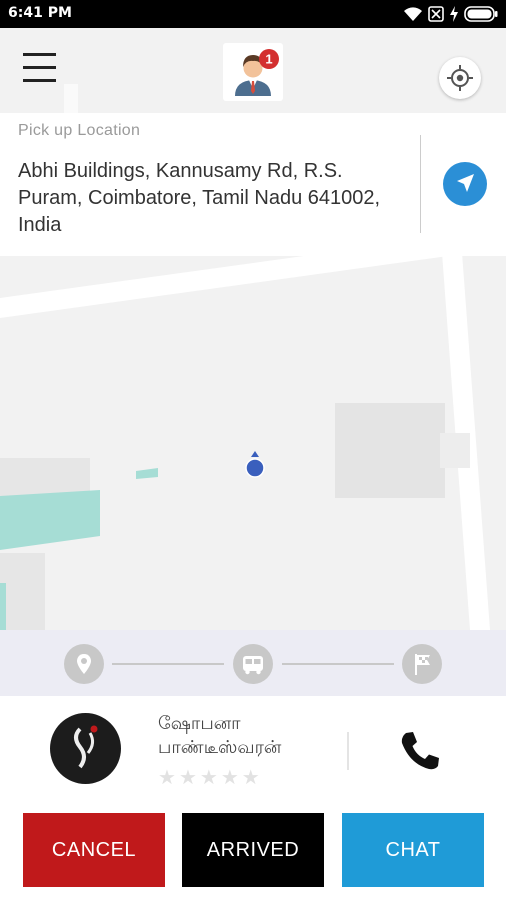 The image size is (506, 900). I want to click on finish-flag-icon, so click(422, 664).